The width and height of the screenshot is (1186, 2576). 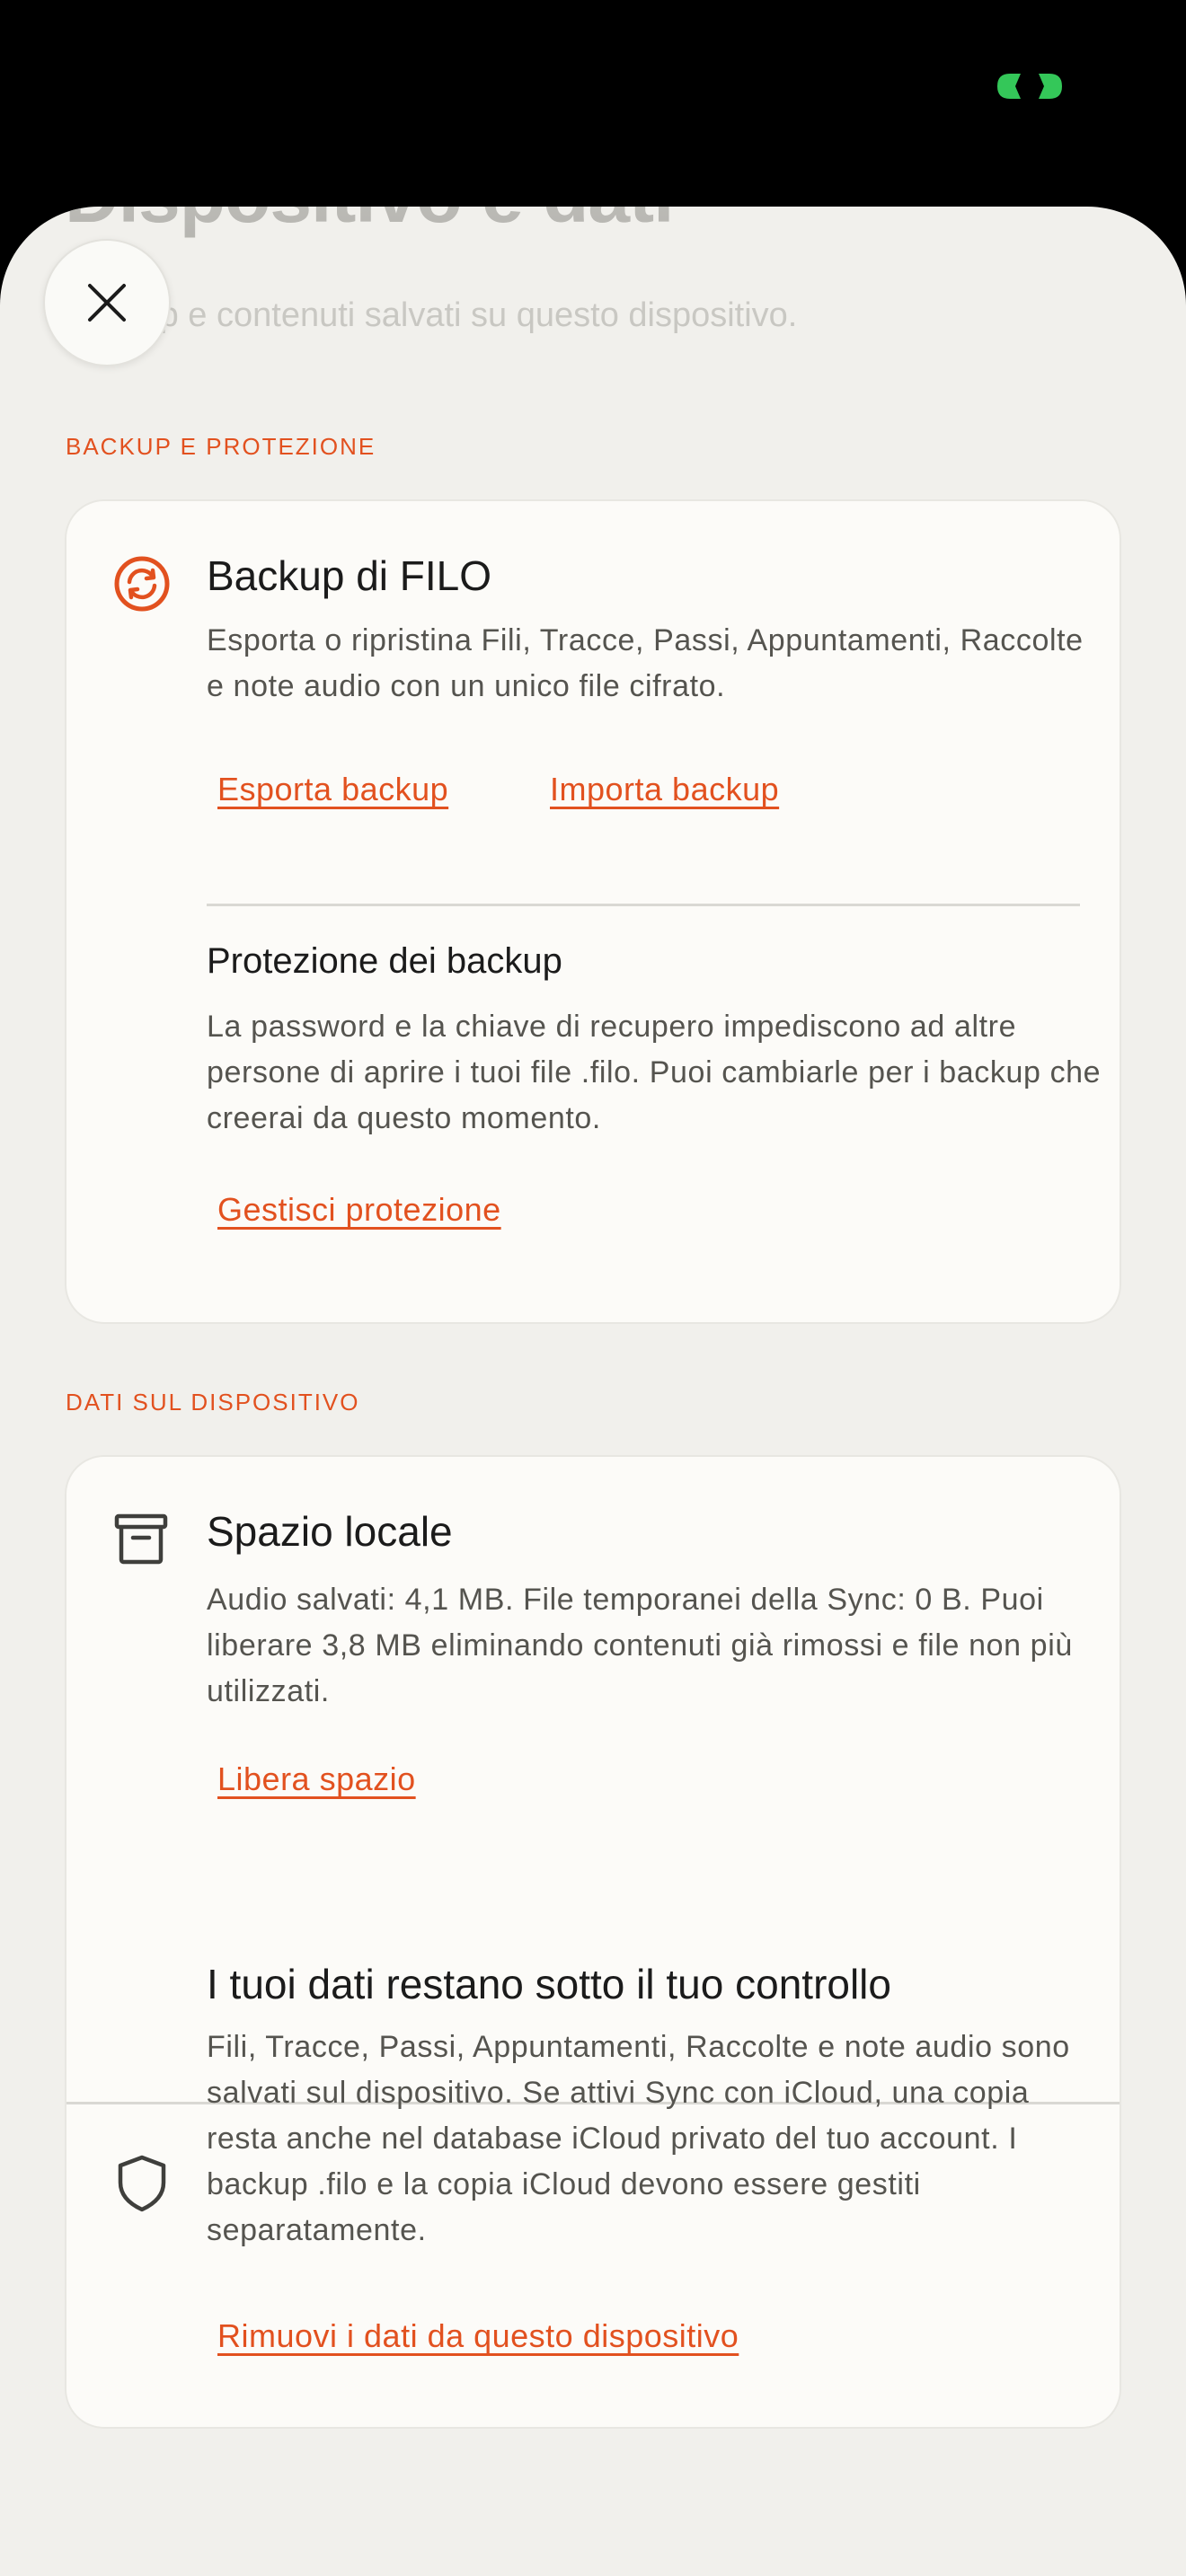 What do you see at coordinates (213, 1402) in the screenshot?
I see `section-label-device-data: DATI SUL DISPOSITIVO` at bounding box center [213, 1402].